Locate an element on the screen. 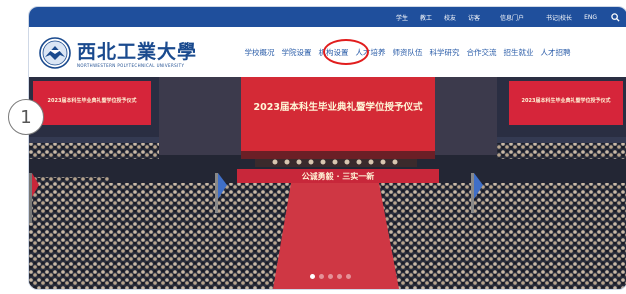 This screenshot has width=626, height=294. right-banner-text: 2023届本科生毕业典礼暨学位授予仪式 is located at coordinates (566, 101).